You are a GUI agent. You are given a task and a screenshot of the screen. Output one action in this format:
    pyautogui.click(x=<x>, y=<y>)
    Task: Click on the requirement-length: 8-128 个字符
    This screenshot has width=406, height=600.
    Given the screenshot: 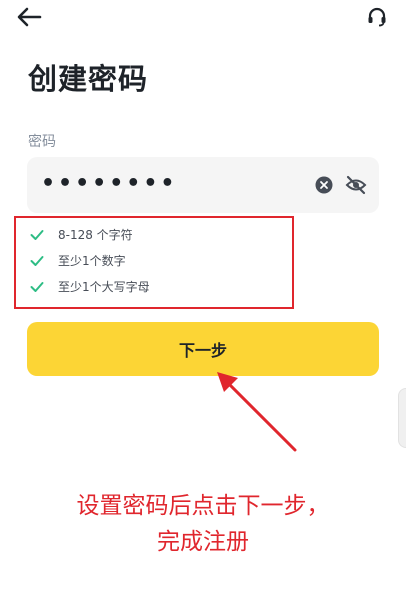 What is the action you would take?
    pyautogui.click(x=81, y=234)
    